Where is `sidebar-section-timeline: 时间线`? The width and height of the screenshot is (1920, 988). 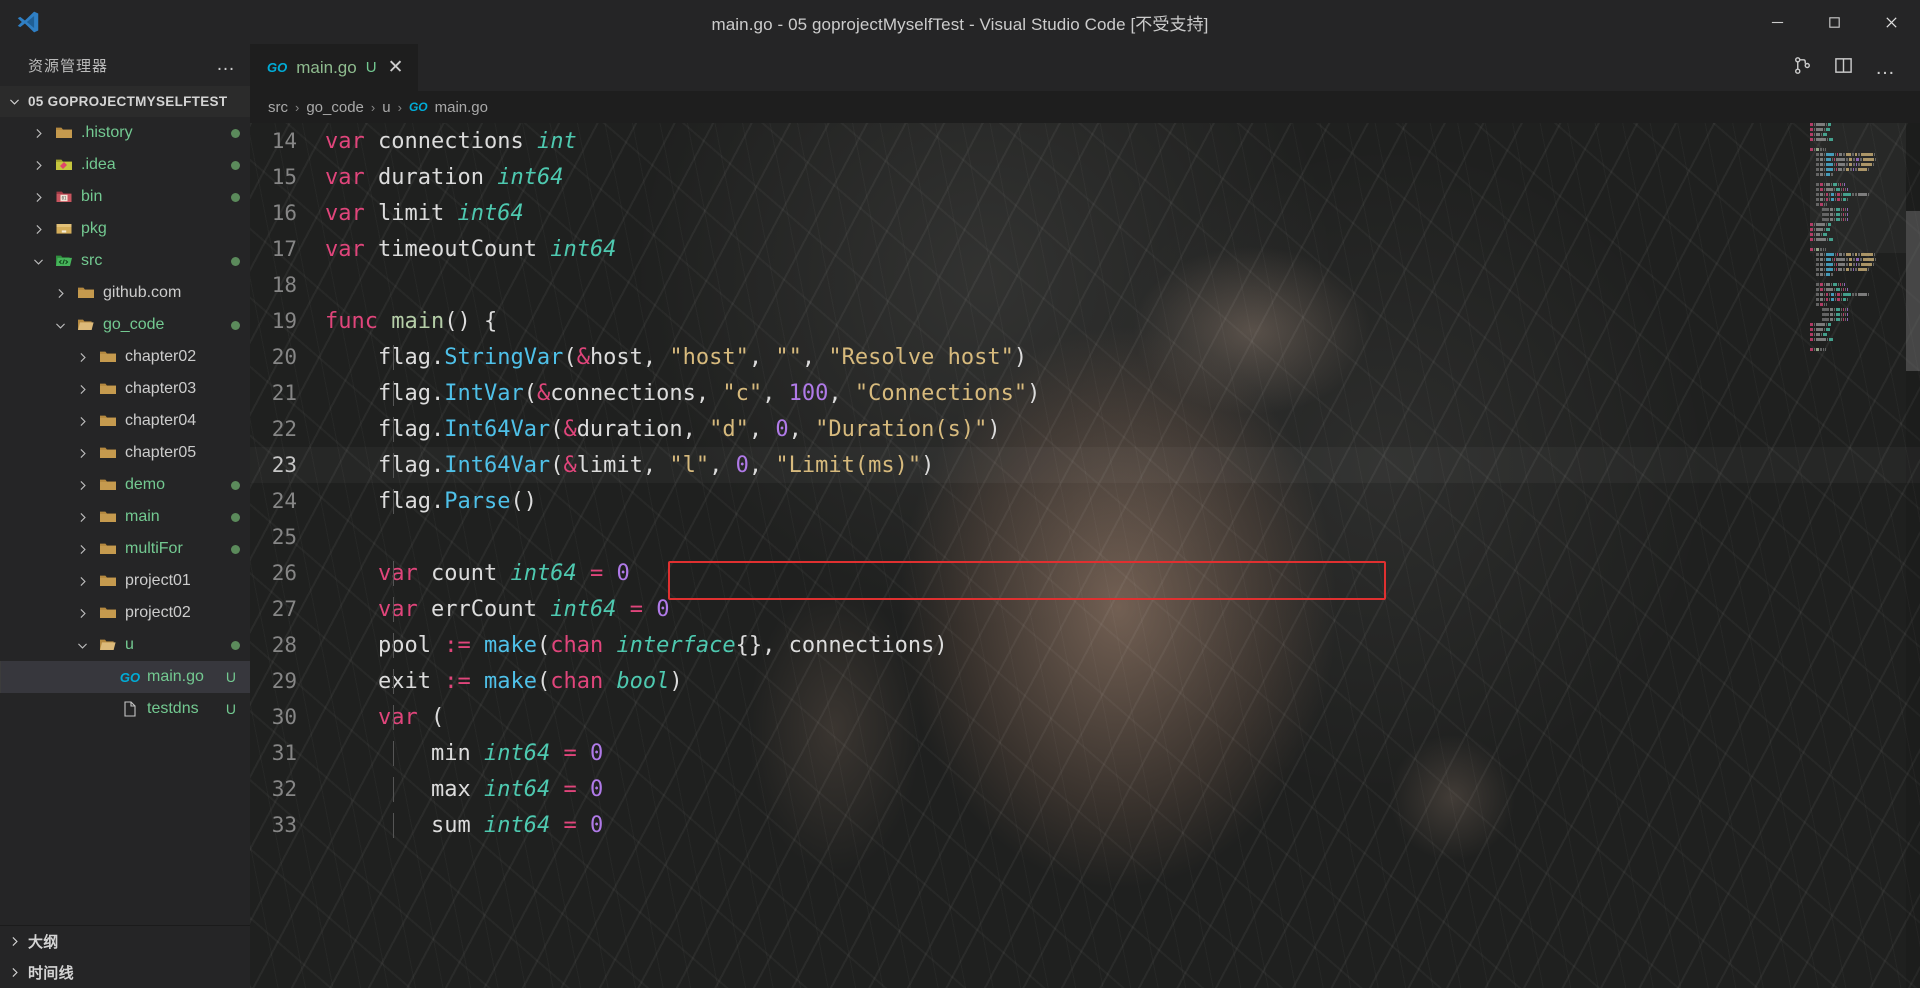 sidebar-section-timeline: 时间线 is located at coordinates (125, 972).